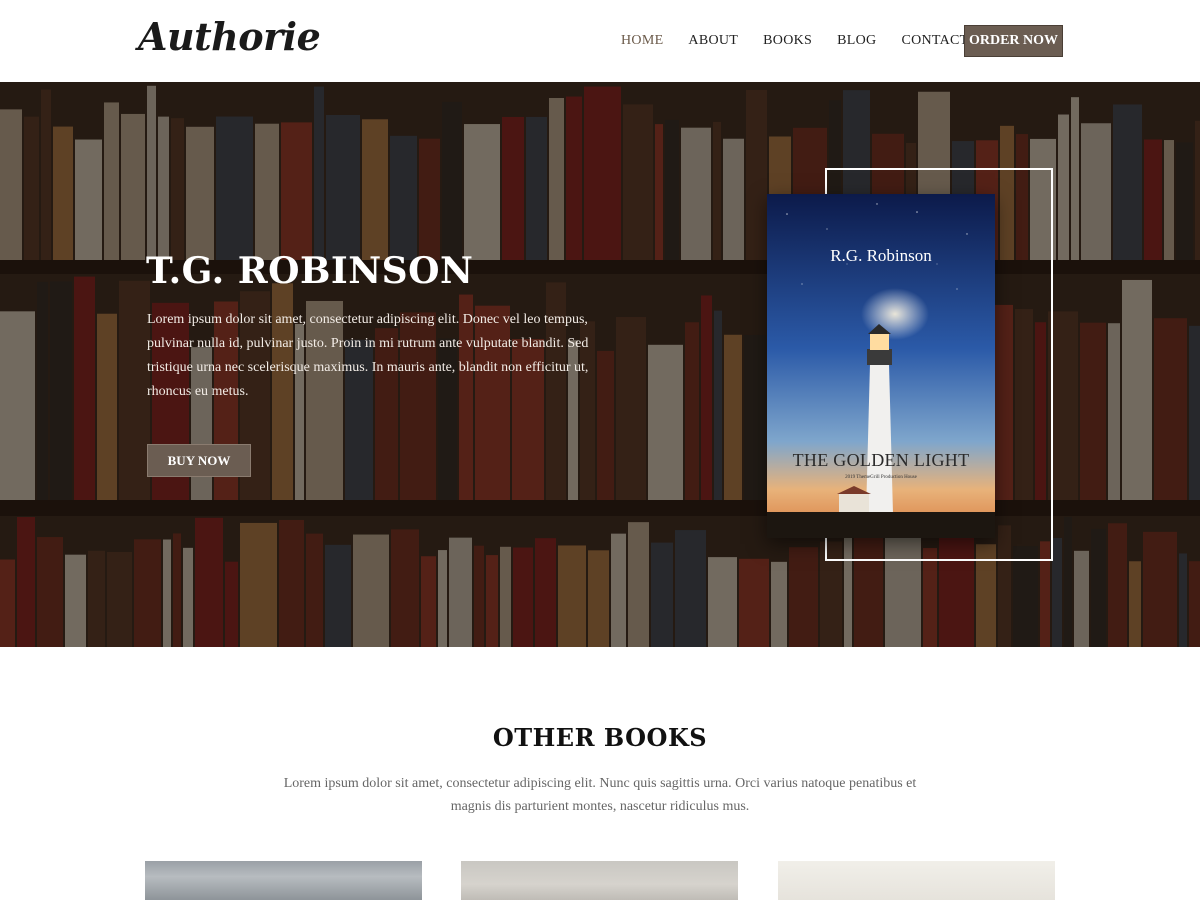  Describe the element at coordinates (229, 36) in the screenshot. I see `site-logo: Authorie` at that location.